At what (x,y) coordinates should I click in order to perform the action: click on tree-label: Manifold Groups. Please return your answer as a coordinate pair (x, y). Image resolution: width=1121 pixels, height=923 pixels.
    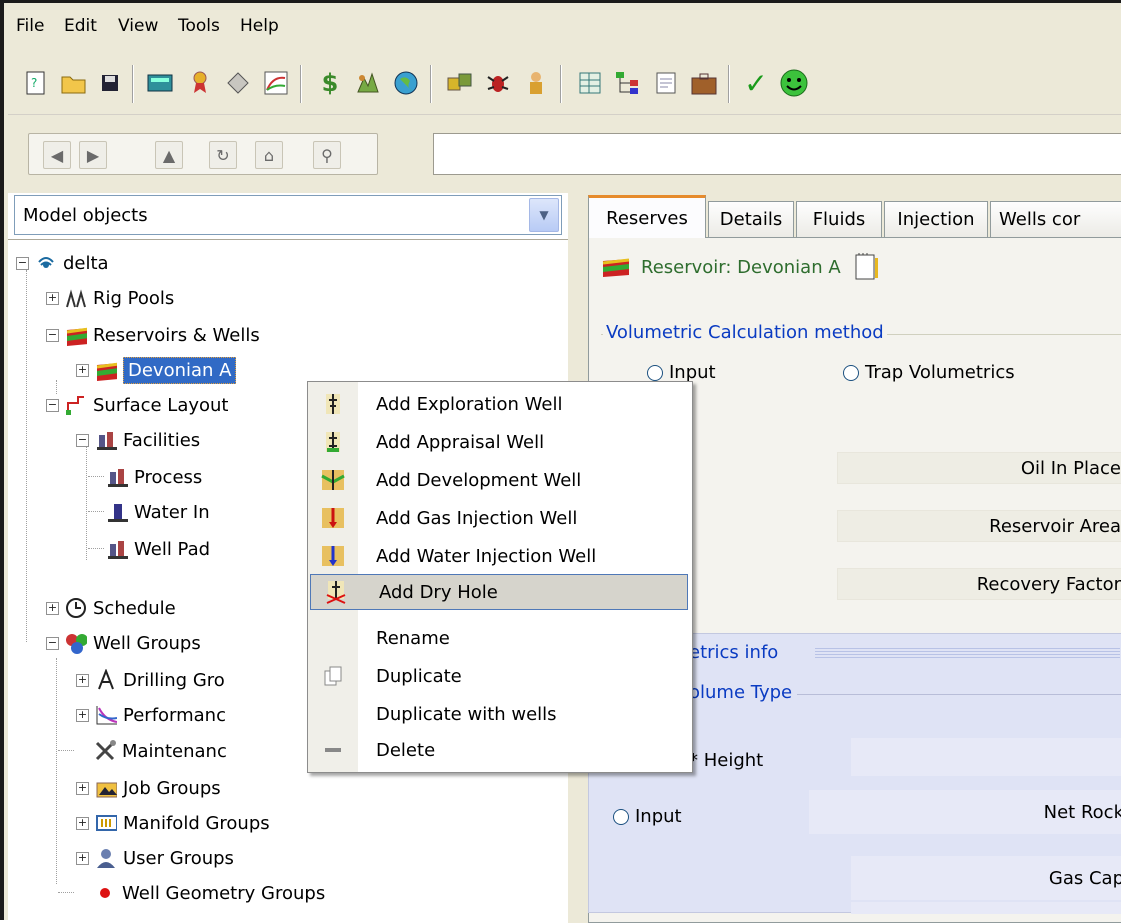
    Looking at the image, I should click on (196, 823).